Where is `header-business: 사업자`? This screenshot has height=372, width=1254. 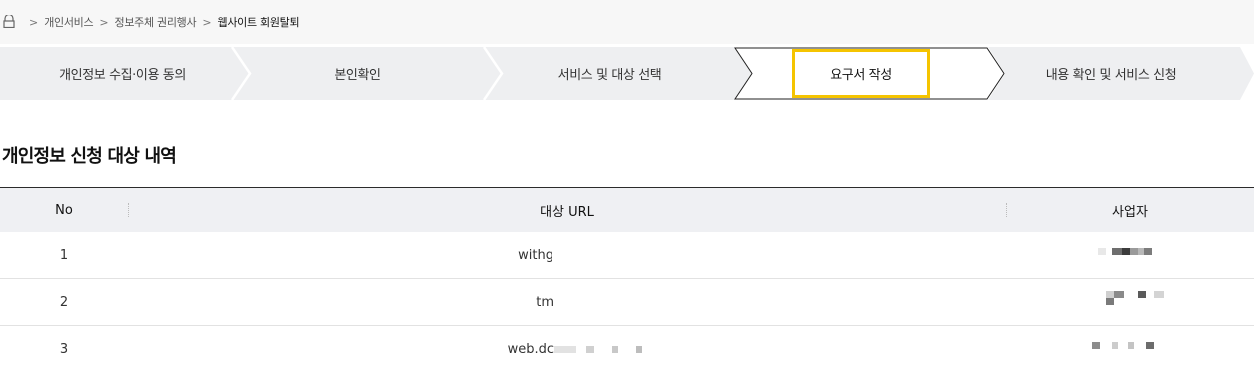 header-business: 사업자 is located at coordinates (1130, 212).